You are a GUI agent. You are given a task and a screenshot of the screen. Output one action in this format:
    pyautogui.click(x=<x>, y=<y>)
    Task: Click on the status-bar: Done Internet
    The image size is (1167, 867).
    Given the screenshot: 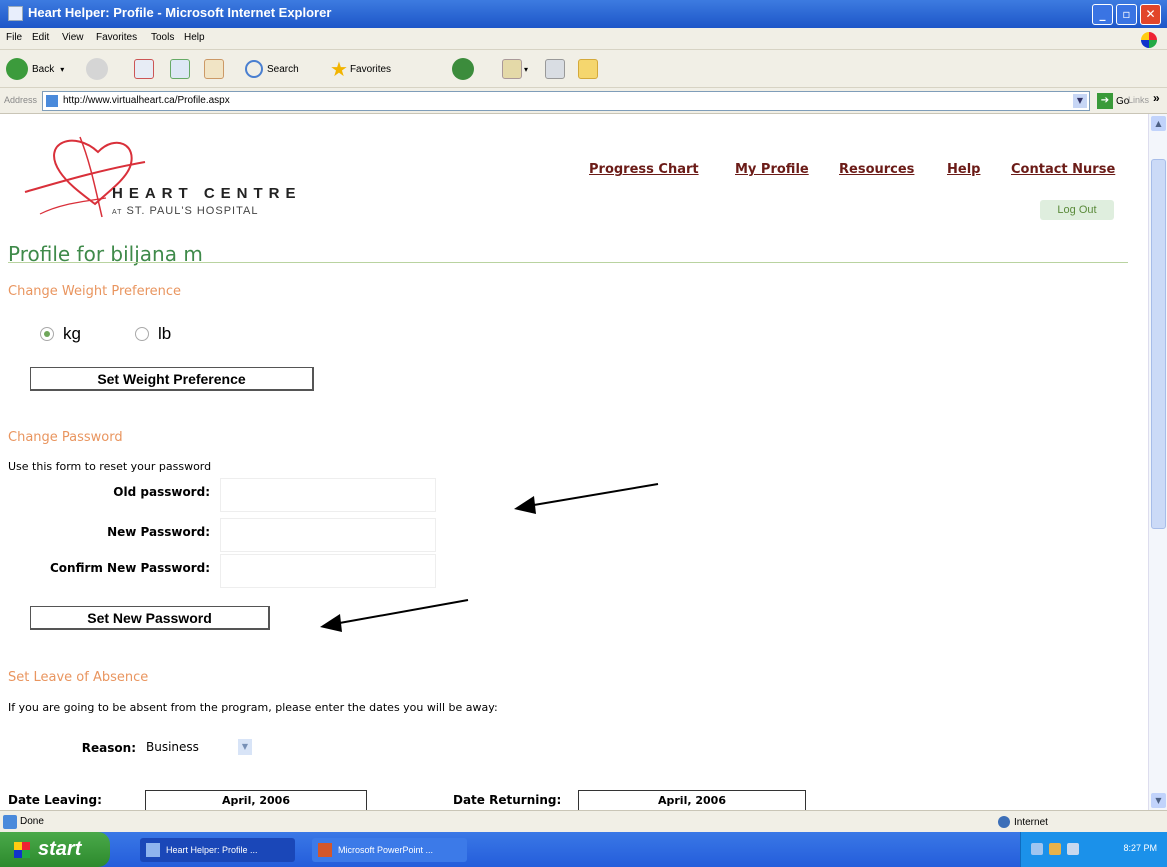 What is the action you would take?
    pyautogui.click(x=583, y=821)
    